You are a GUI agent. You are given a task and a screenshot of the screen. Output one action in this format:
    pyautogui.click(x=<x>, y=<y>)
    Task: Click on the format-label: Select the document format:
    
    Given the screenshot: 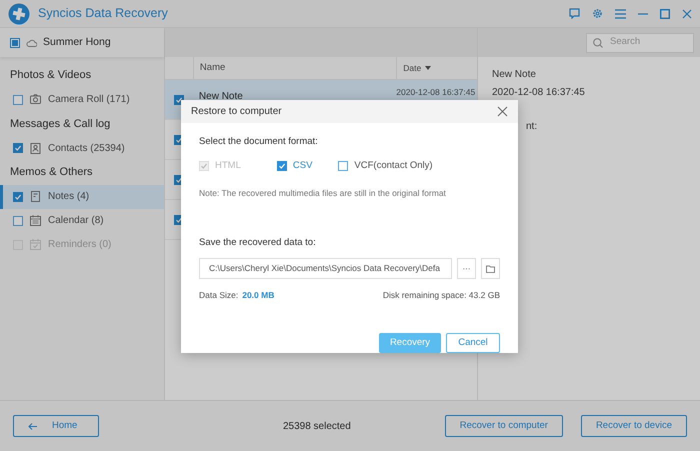 What is the action you would take?
    pyautogui.click(x=259, y=141)
    